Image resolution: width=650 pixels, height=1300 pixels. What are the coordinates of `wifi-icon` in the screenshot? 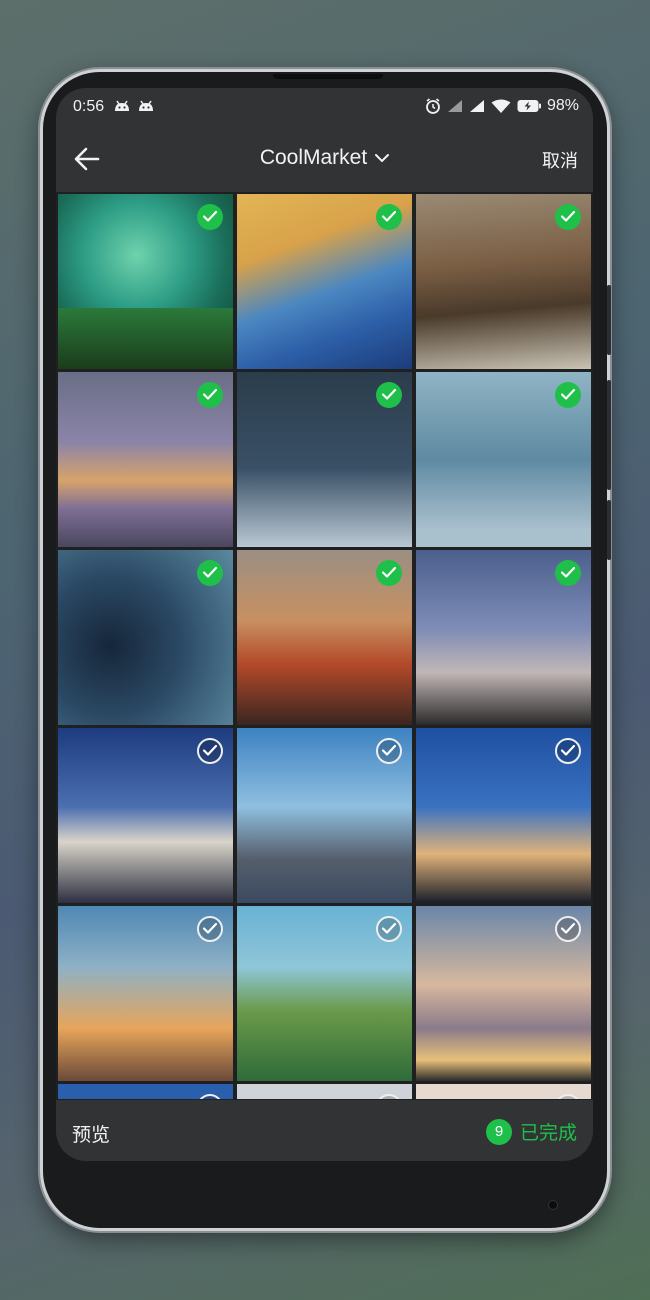 It's located at (501, 106).